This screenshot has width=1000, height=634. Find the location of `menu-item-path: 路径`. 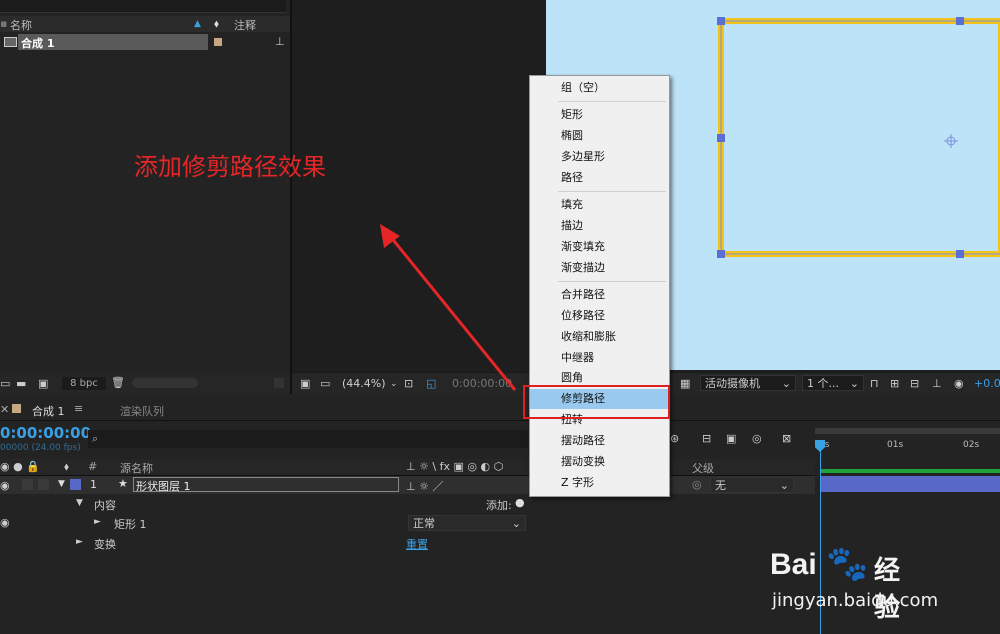

menu-item-path: 路径 is located at coordinates (599, 178).